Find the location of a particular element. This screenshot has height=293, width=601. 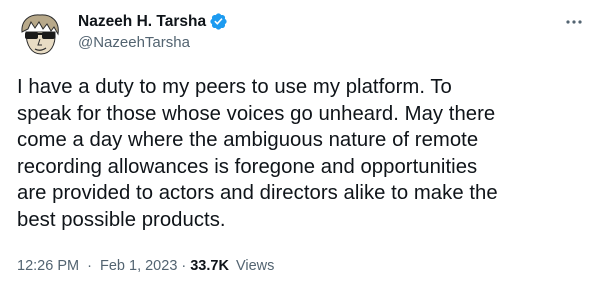

author-name-row: Nazeeh H. Tarsha is located at coordinates (153, 21).